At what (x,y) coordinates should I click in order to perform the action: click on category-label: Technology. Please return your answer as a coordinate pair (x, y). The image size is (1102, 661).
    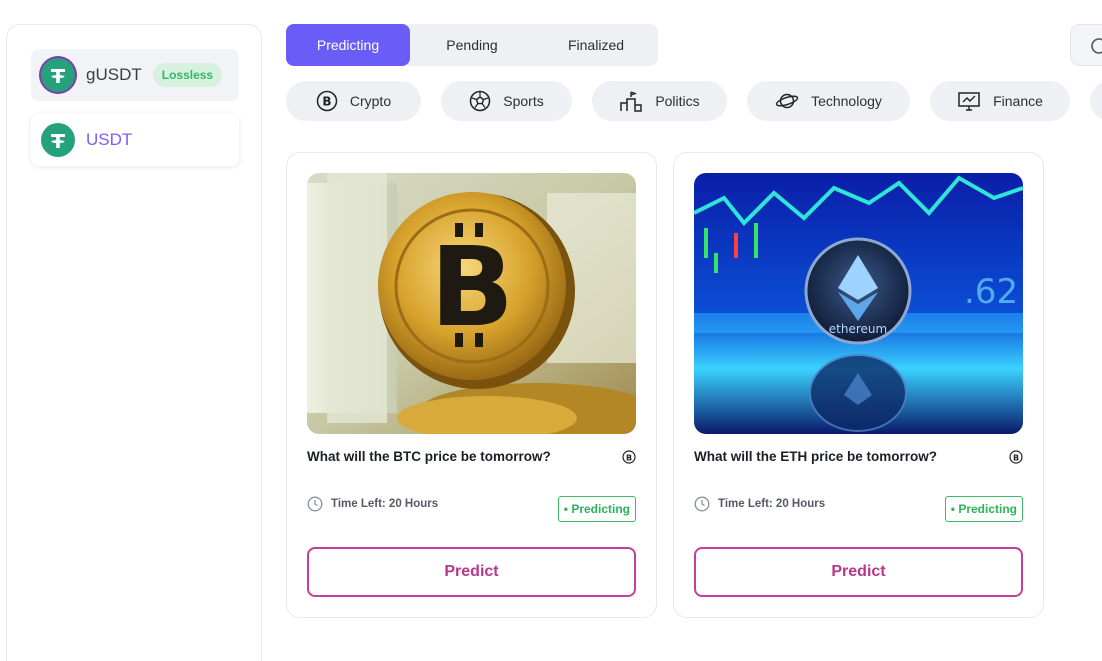
    Looking at the image, I should click on (846, 101).